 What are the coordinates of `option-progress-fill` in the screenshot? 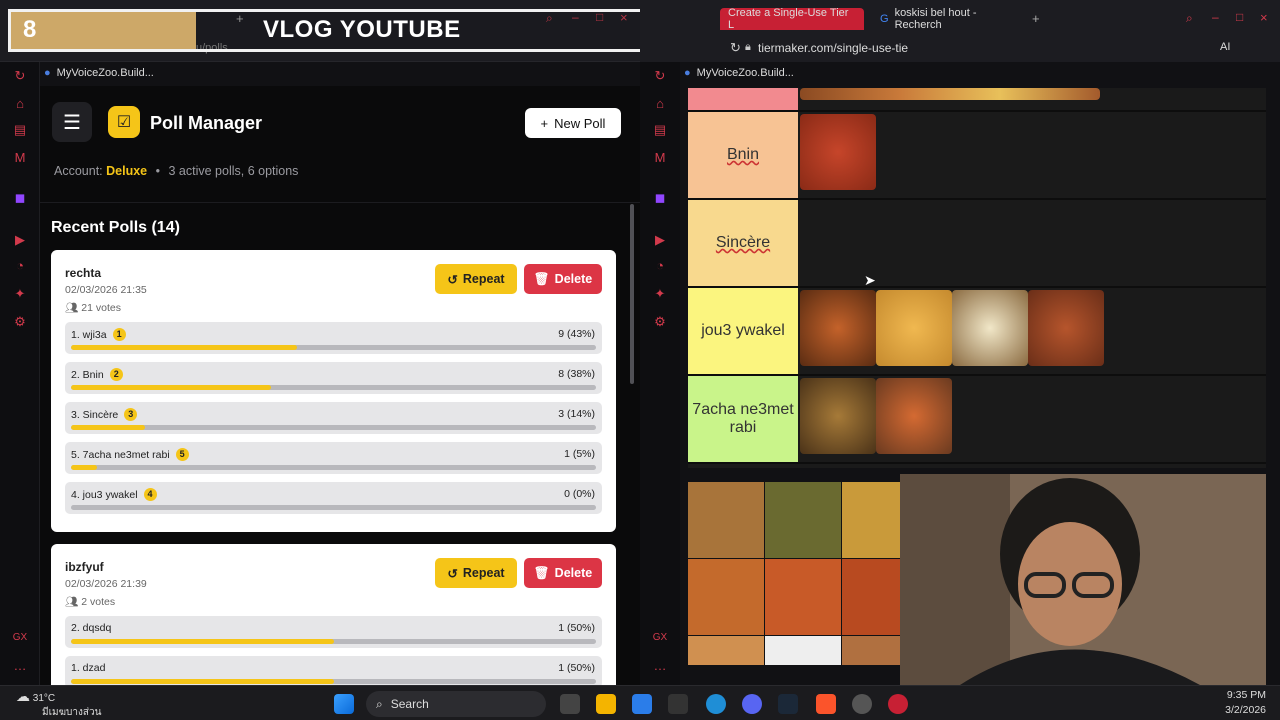 It's located at (184, 347).